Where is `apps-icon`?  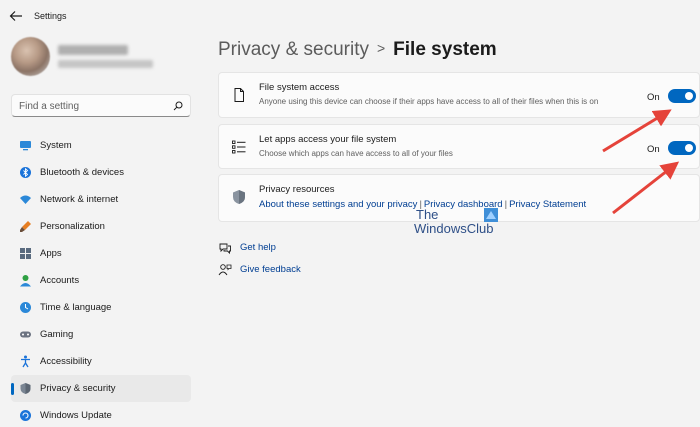 apps-icon is located at coordinates (25, 253).